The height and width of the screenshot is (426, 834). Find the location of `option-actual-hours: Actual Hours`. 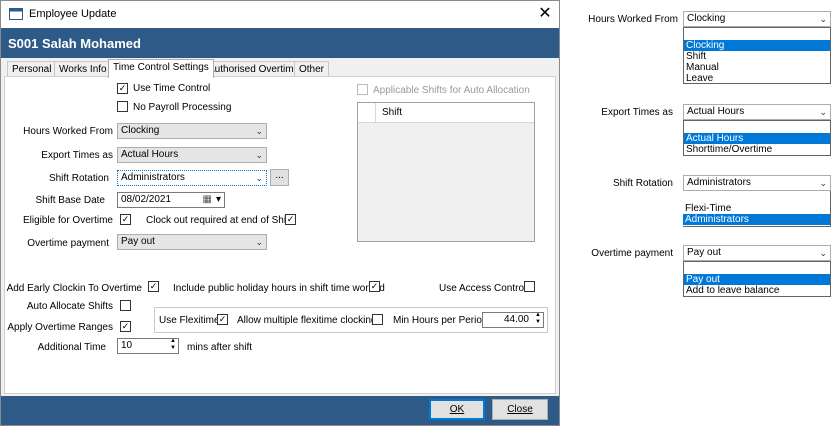

option-actual-hours: Actual Hours is located at coordinates (757, 138).